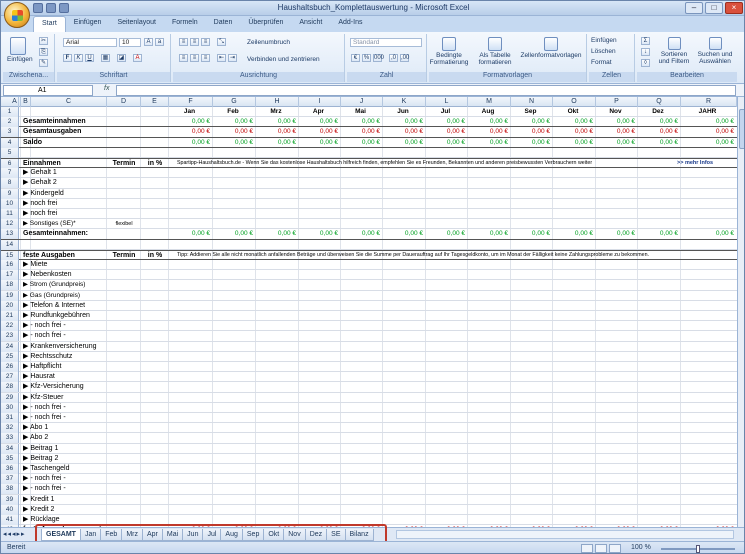  I want to click on conditional-format-button: Bedingte Formatierung, so click(449, 51).